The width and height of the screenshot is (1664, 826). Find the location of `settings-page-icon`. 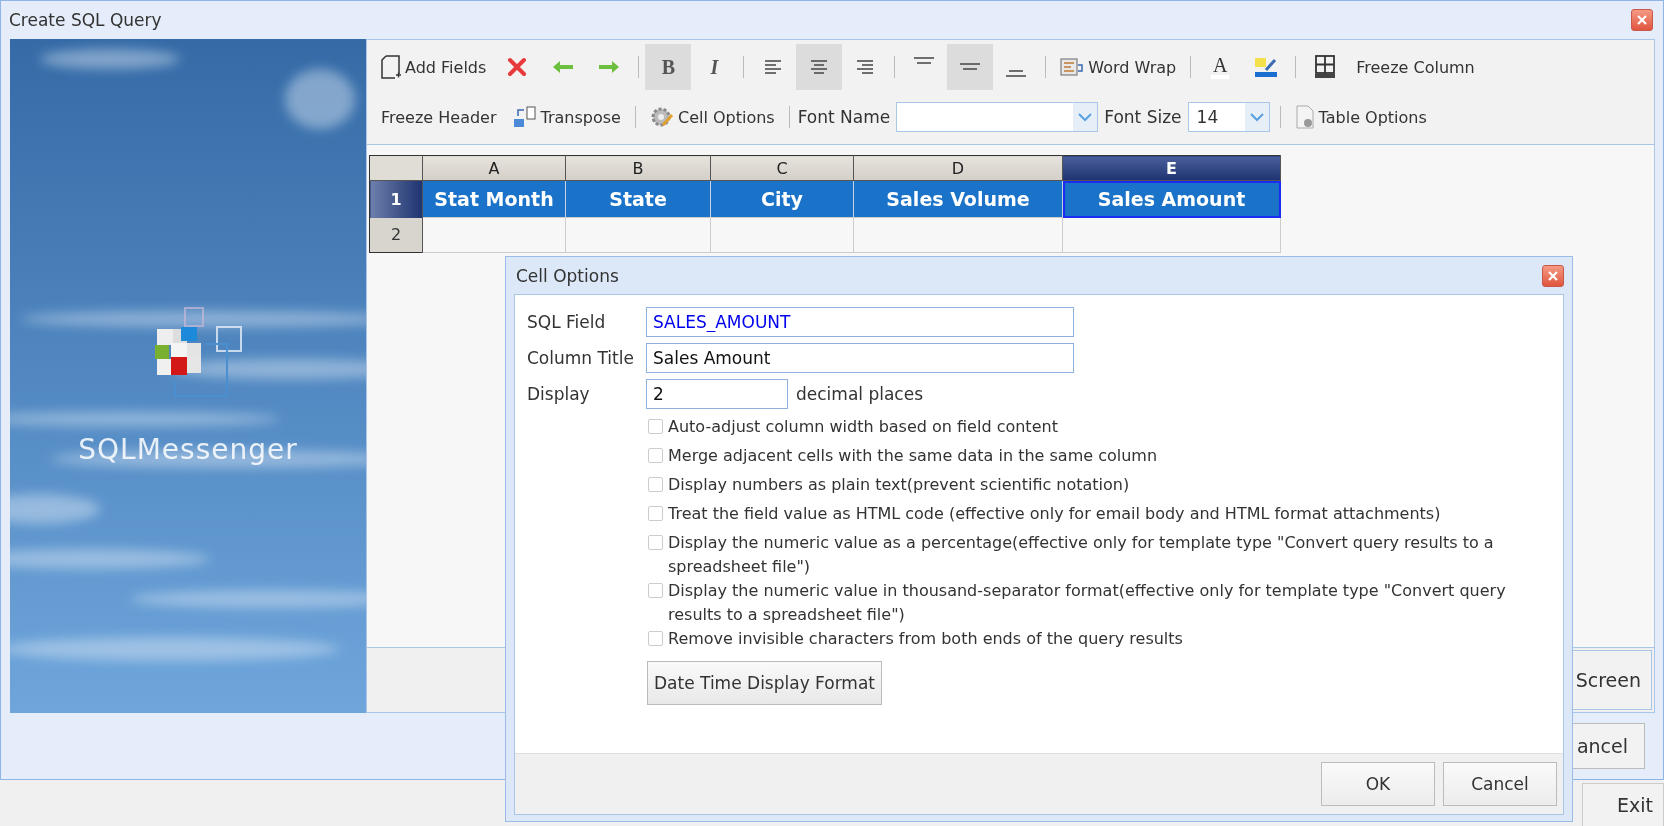

settings-page-icon is located at coordinates (1304, 117).